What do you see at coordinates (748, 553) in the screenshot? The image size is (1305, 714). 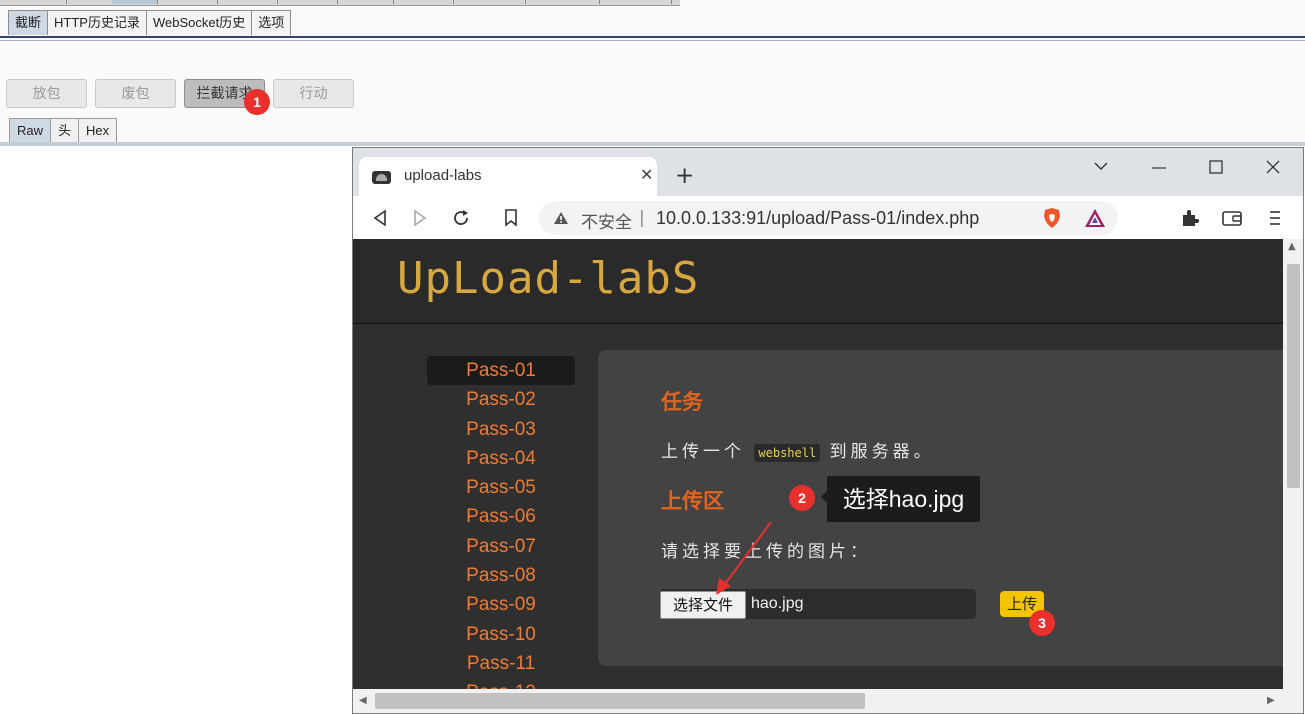 I see `annotation-arrow-line` at bounding box center [748, 553].